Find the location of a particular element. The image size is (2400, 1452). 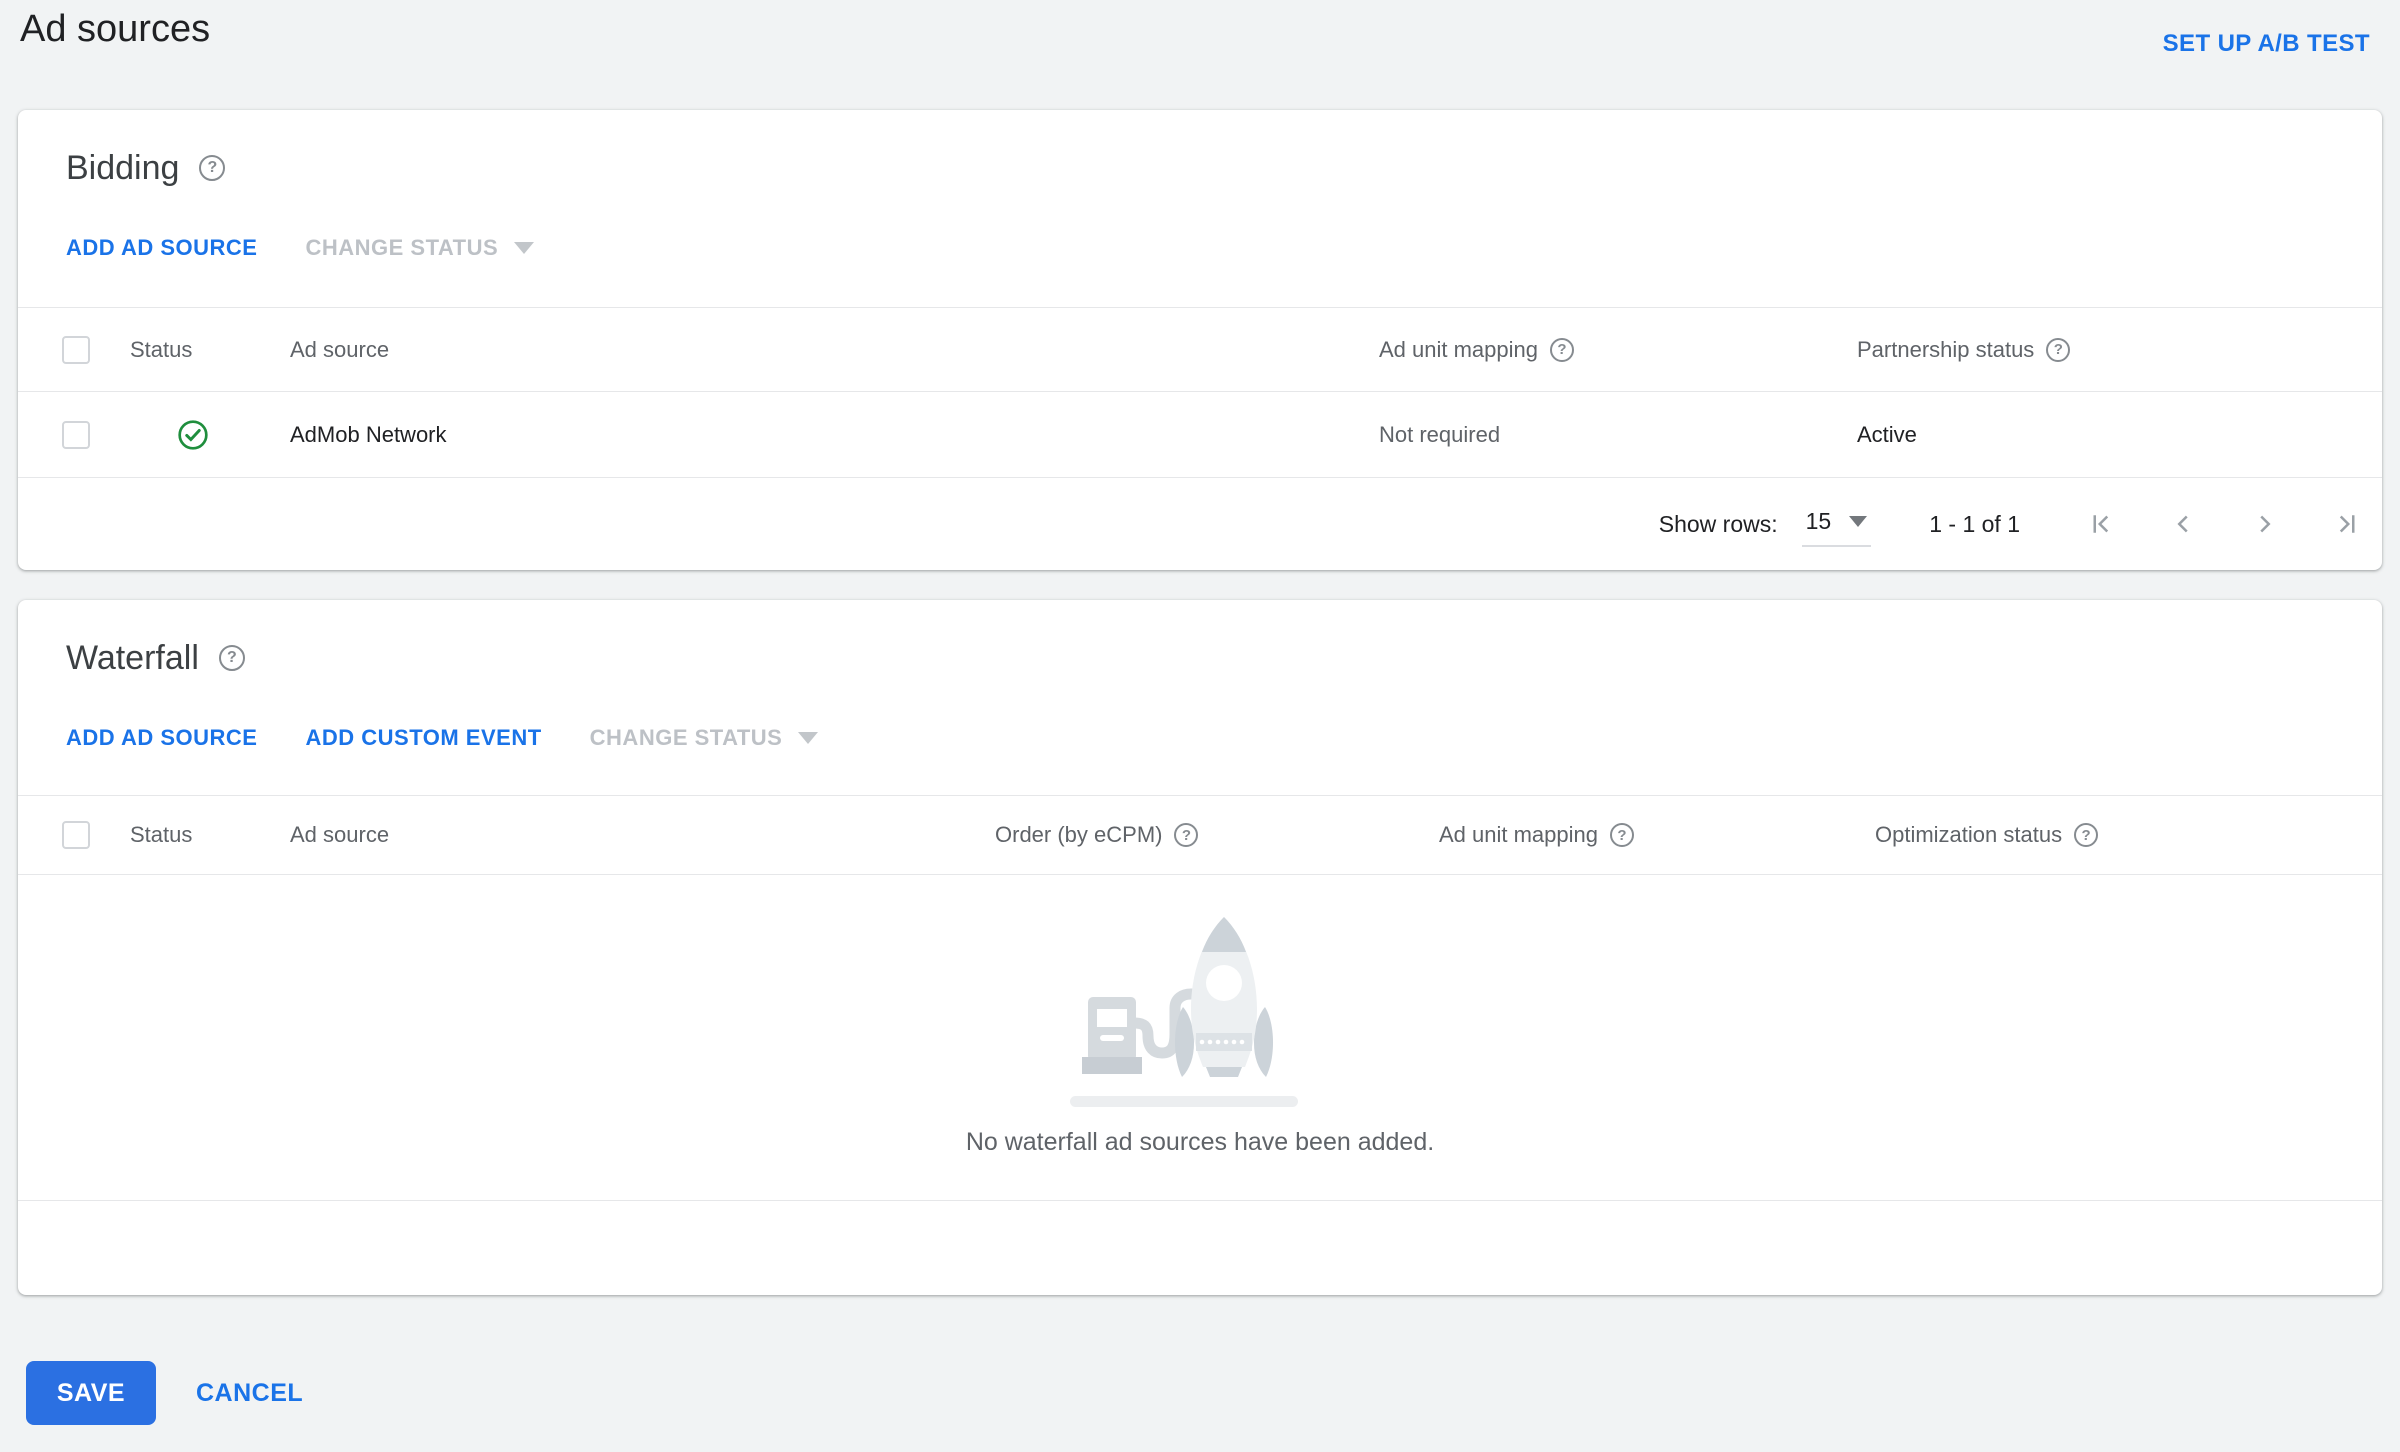

waterfall-add-ad-source-button: ADD AD SOURCE is located at coordinates (161, 738).